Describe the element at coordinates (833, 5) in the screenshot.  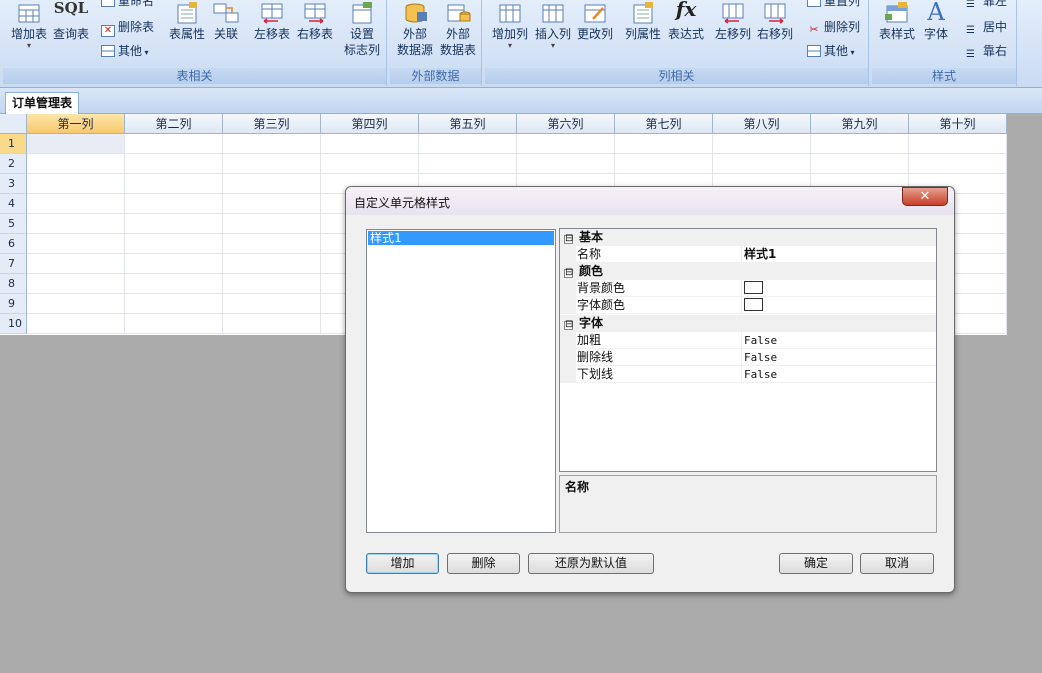
I see `reset-column-button: 重置列` at that location.